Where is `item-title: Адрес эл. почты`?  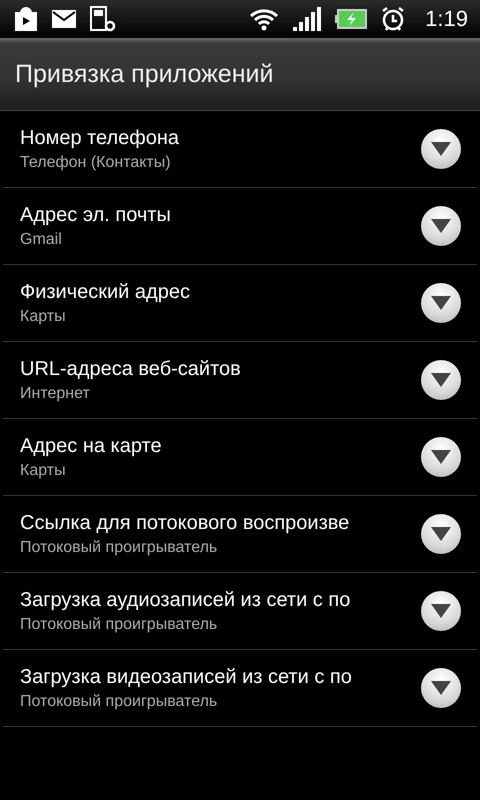 item-title: Адрес эл. почты is located at coordinates (95, 215).